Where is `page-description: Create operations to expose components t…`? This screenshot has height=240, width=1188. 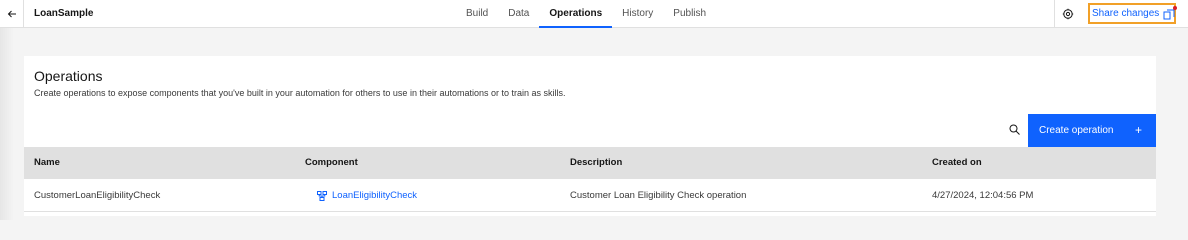 page-description: Create operations to expose components t… is located at coordinates (300, 93).